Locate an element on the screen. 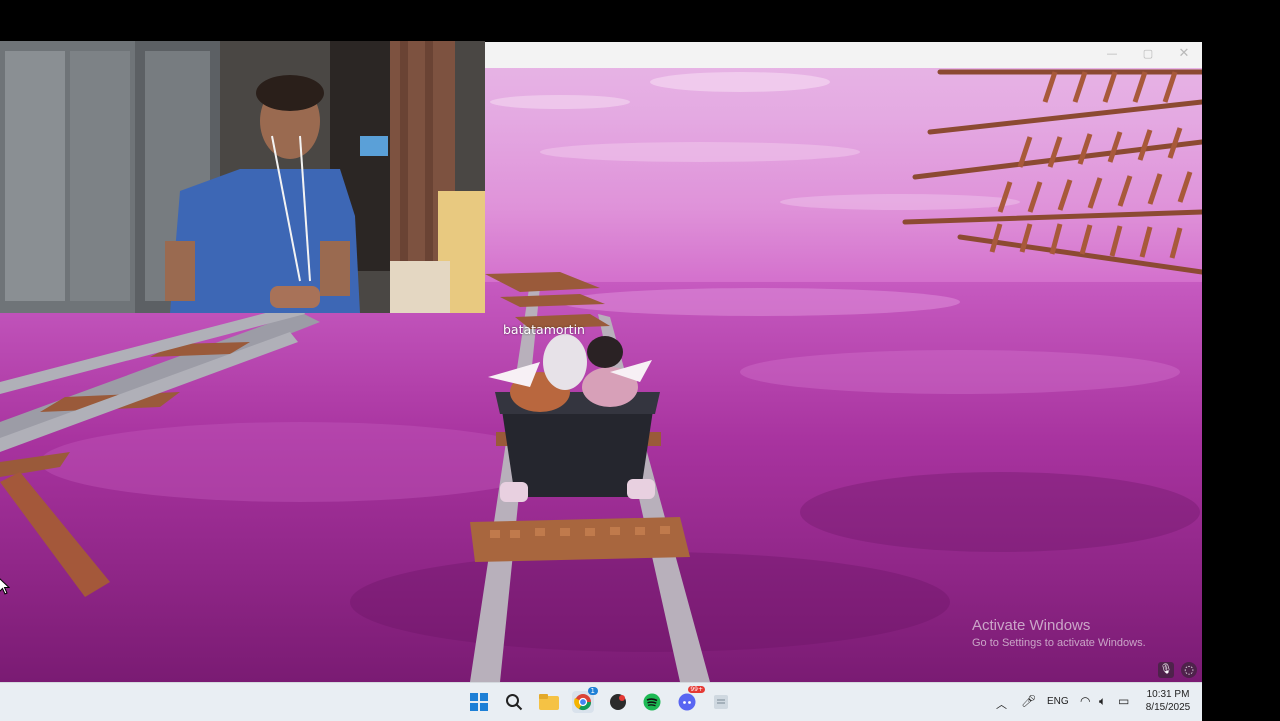 Image resolution: width=1280 pixels, height=721 pixels. language-indicator: ENG is located at coordinates (1058, 701).